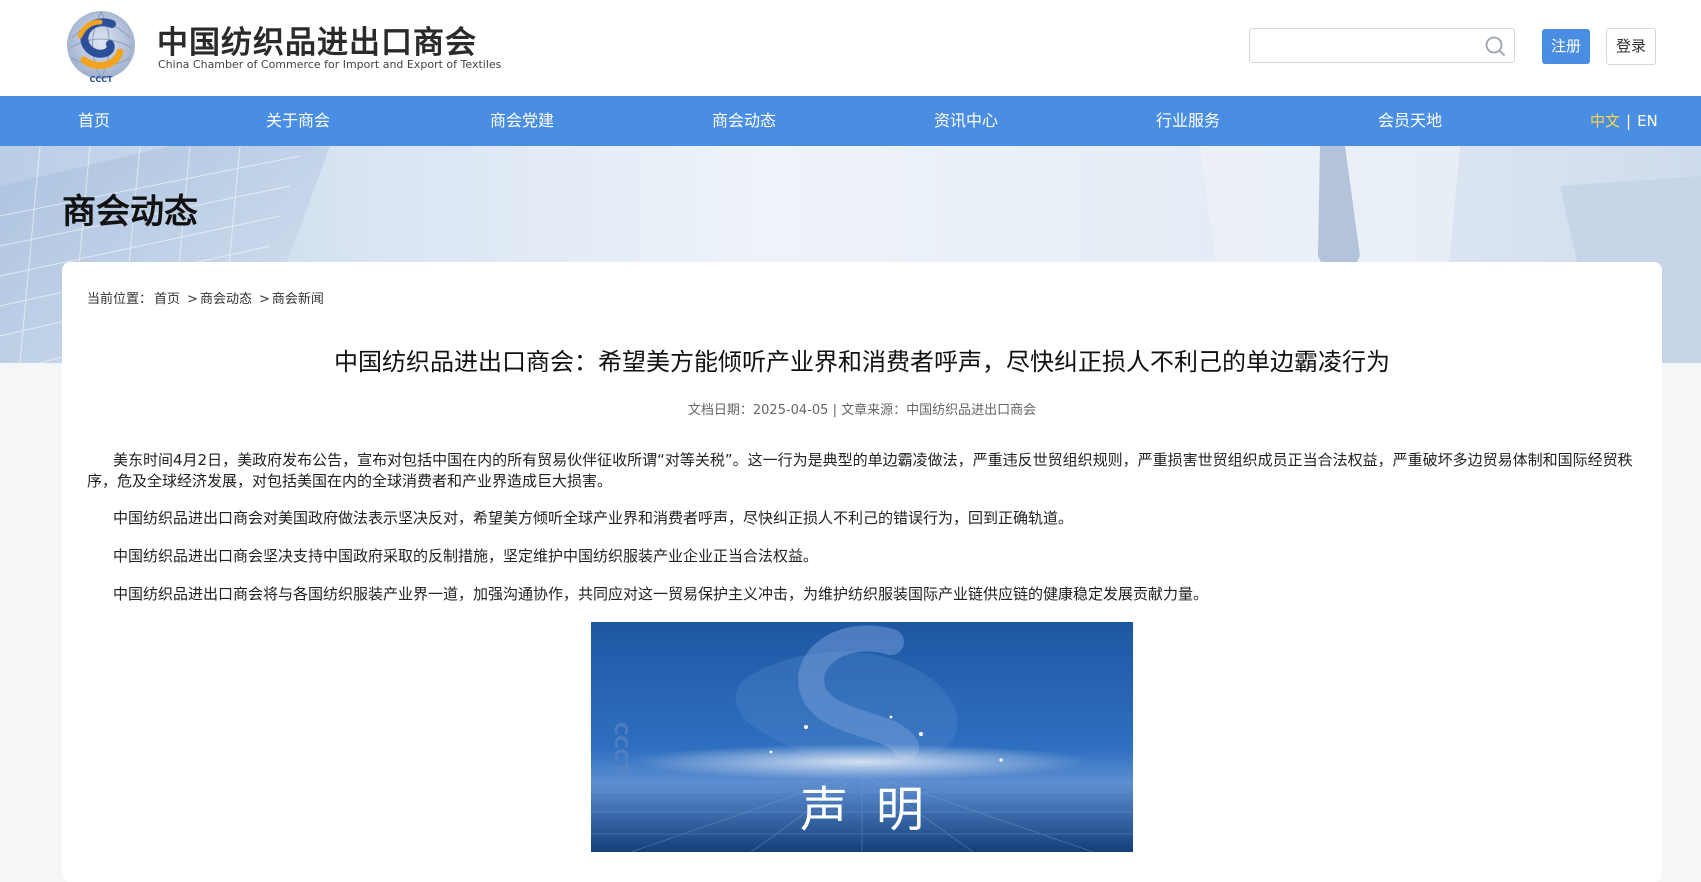  What do you see at coordinates (1566, 46) in the screenshot?
I see `register-button: 注册` at bounding box center [1566, 46].